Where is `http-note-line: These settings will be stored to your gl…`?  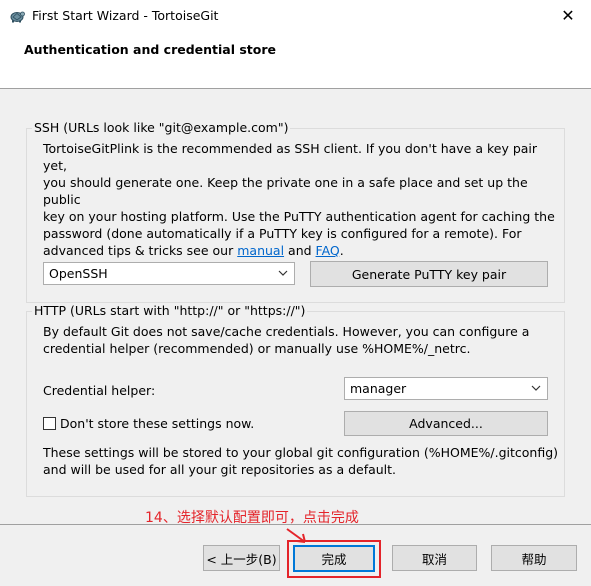 http-note-line: These settings will be stored to your gl… is located at coordinates (301, 452).